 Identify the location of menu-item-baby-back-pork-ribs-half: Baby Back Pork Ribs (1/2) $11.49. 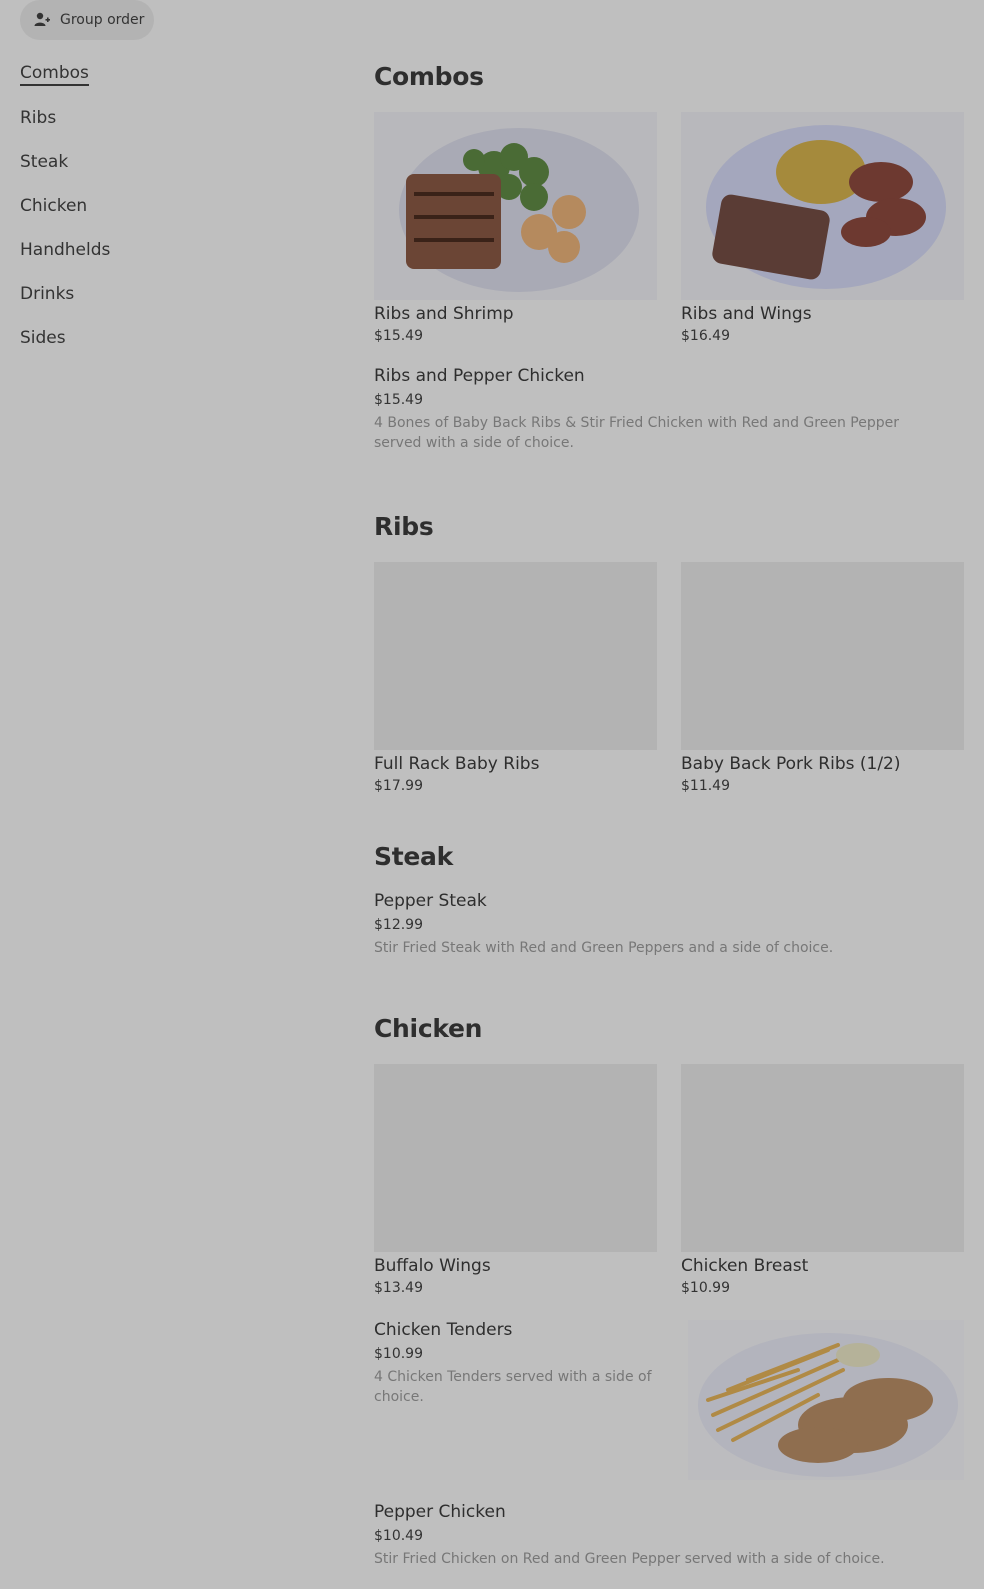
(822, 678).